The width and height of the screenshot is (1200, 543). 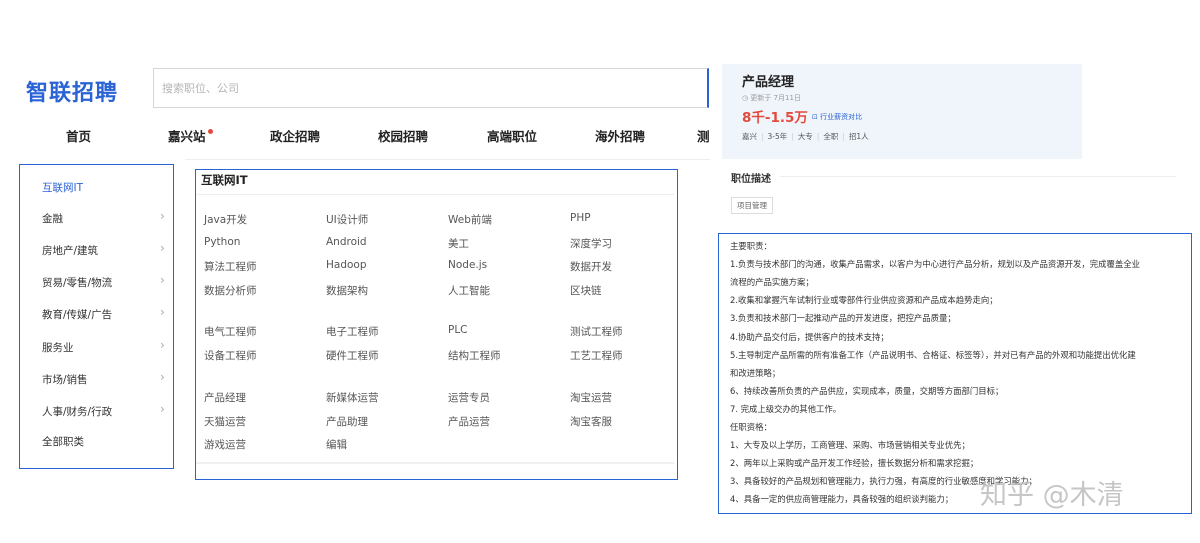 I want to click on jd-divider, so click(x=978, y=176).